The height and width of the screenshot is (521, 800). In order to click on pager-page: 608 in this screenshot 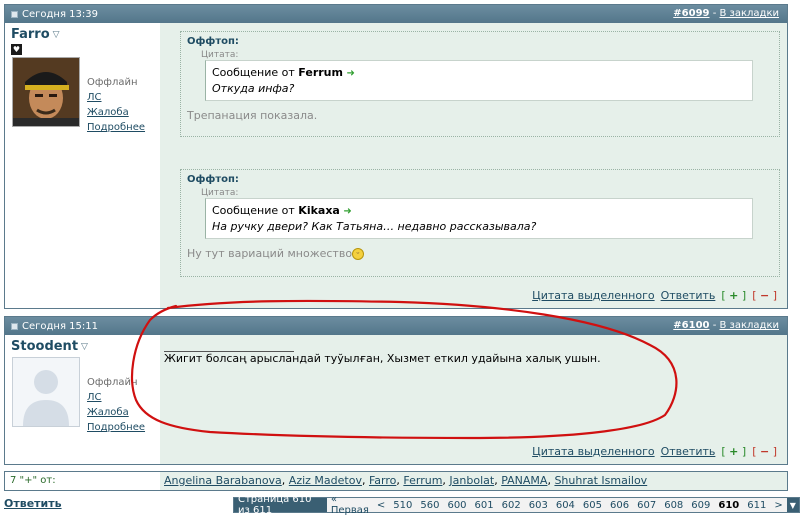, I will do `click(674, 505)`.